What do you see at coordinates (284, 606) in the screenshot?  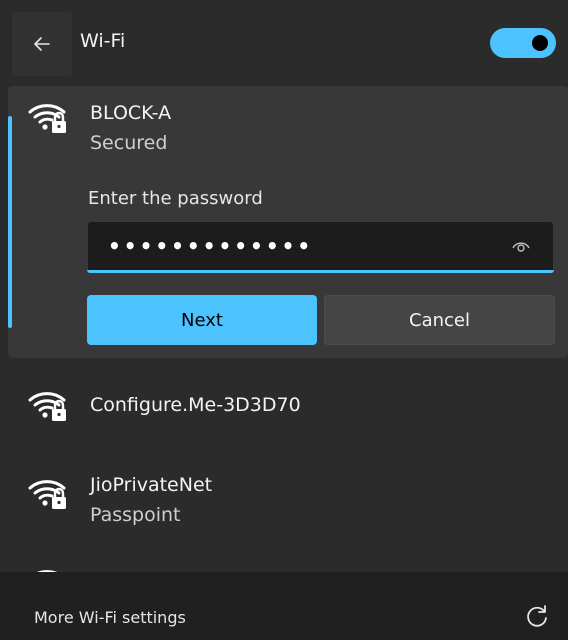 I see `footer-bar` at bounding box center [284, 606].